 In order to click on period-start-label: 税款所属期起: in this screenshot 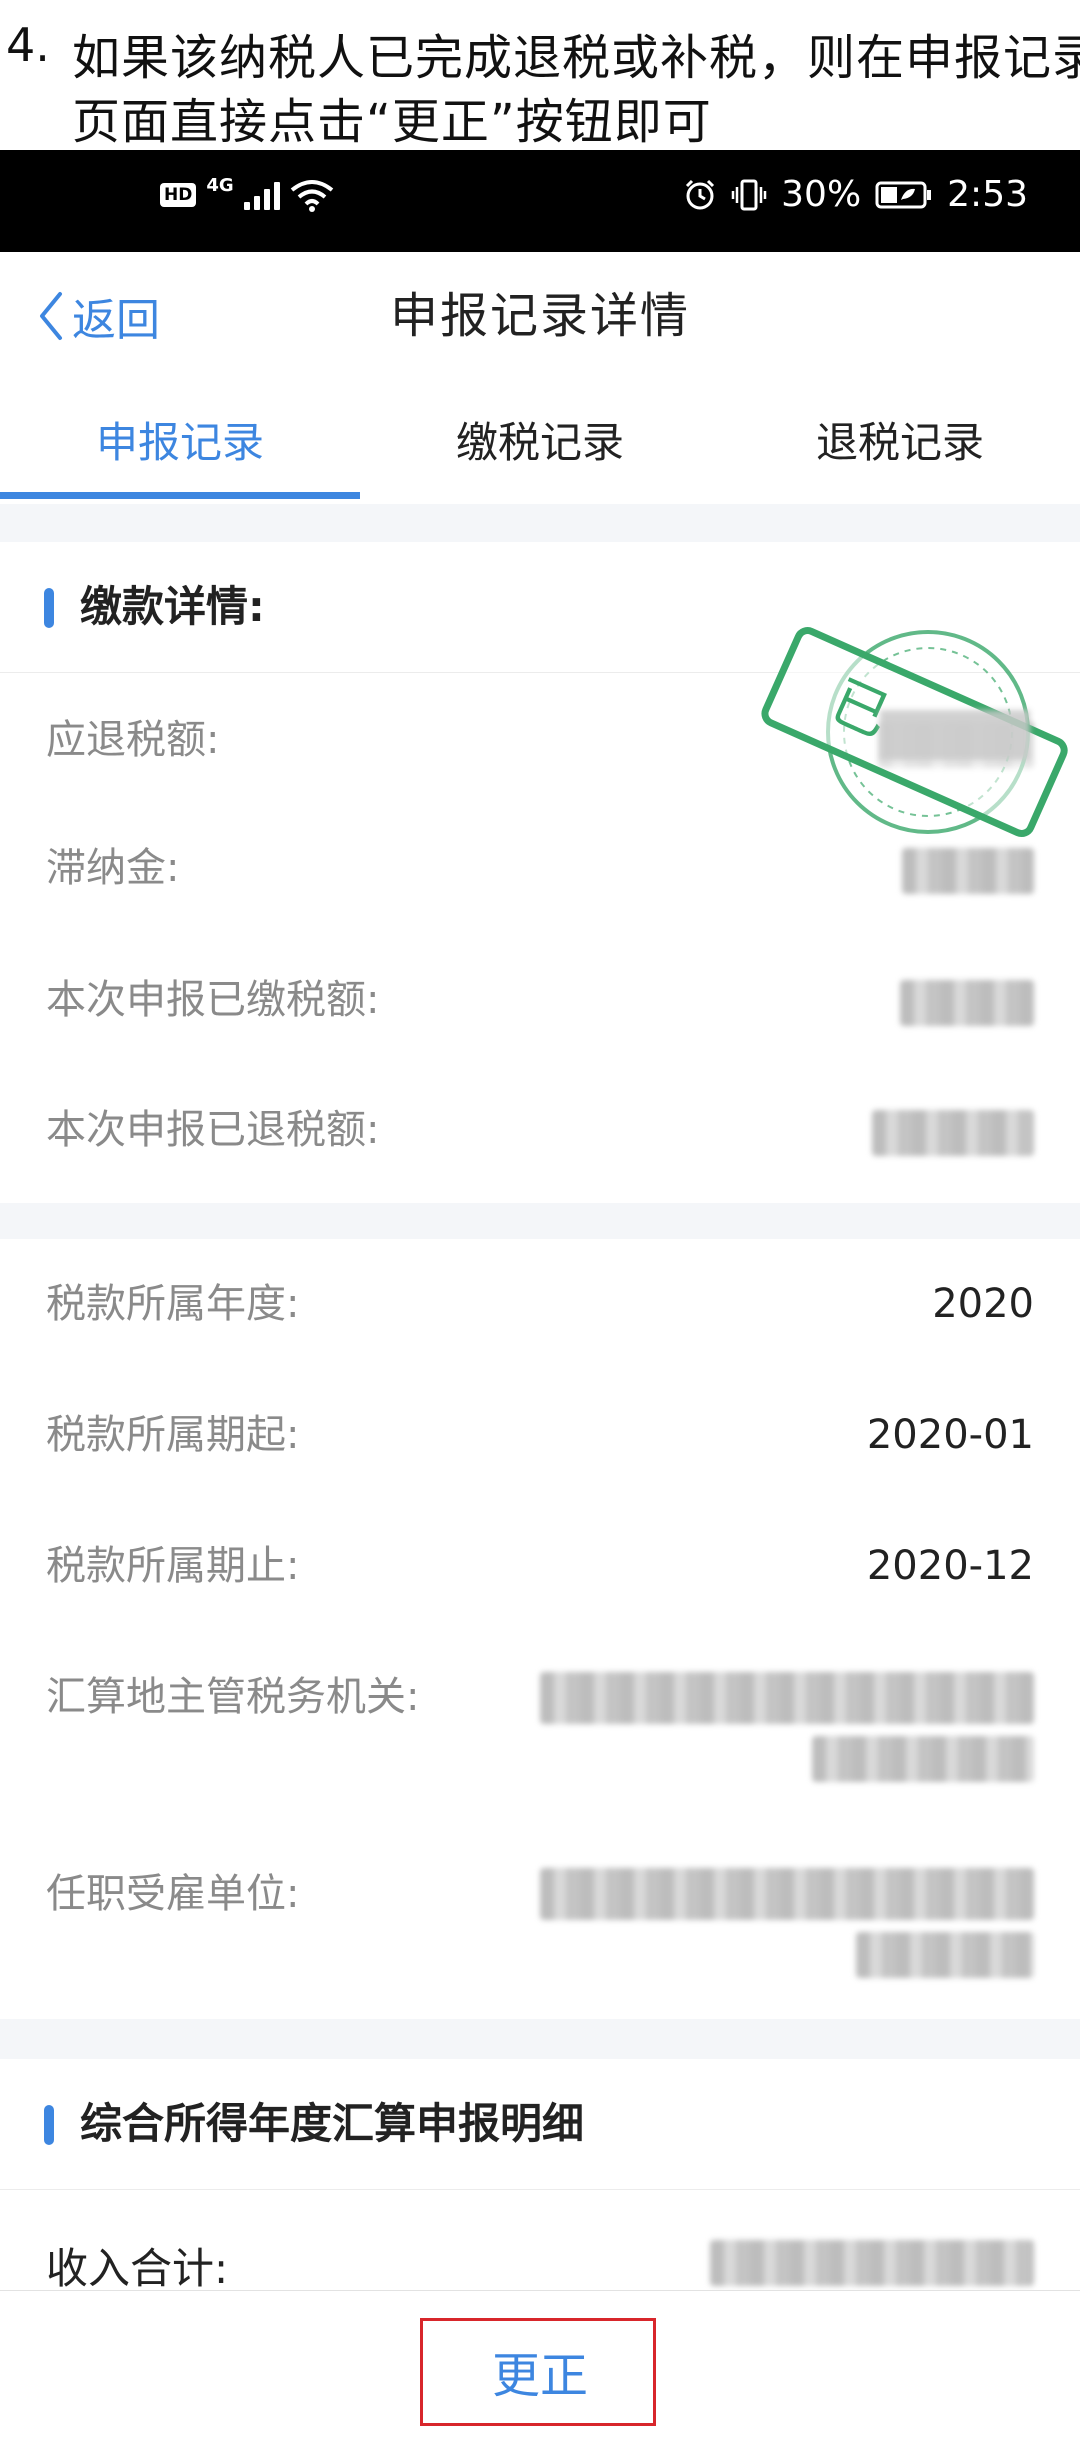, I will do `click(173, 1435)`.